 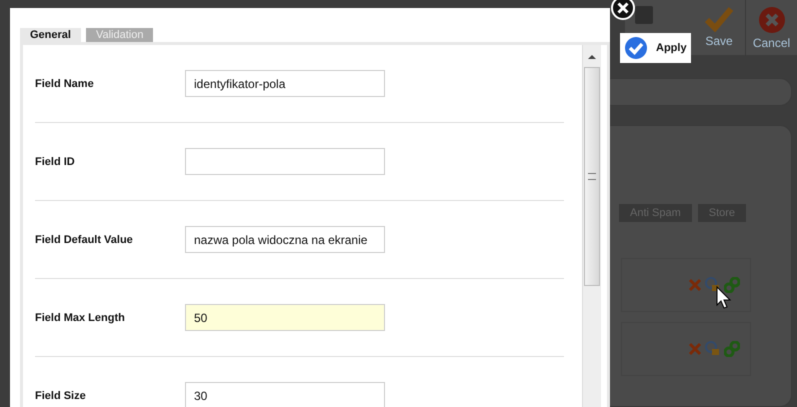 What do you see at coordinates (724, 298) in the screenshot?
I see `mouse-cursor-icon` at bounding box center [724, 298].